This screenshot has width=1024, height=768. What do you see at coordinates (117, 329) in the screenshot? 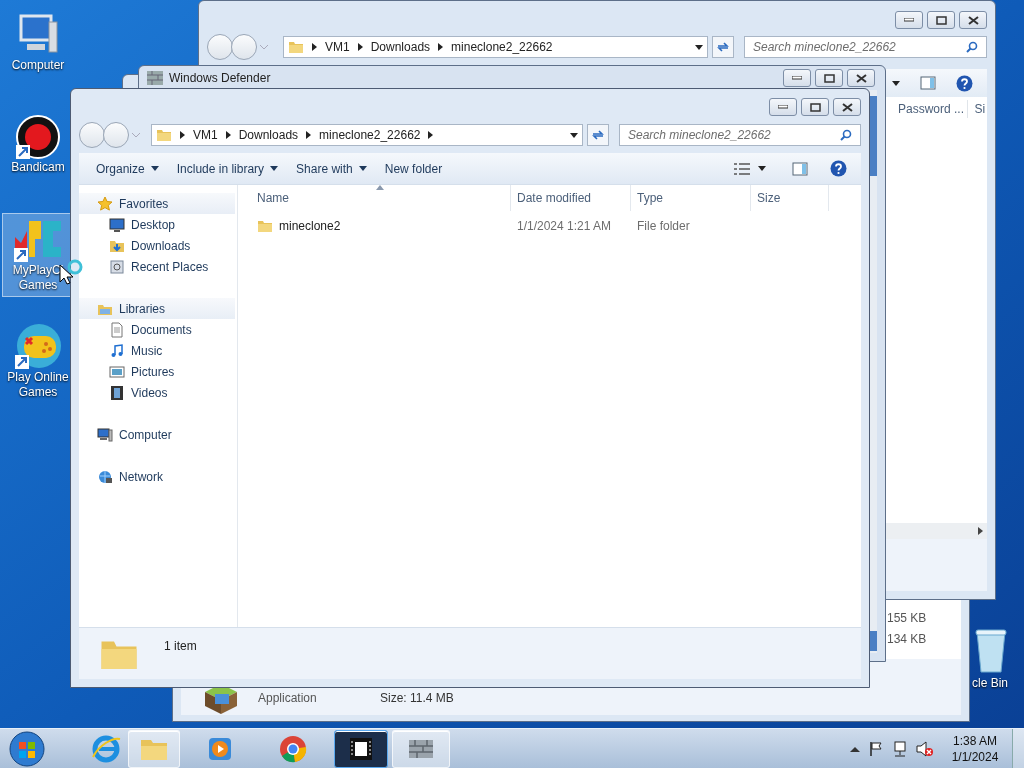
I see `document-icon` at bounding box center [117, 329].